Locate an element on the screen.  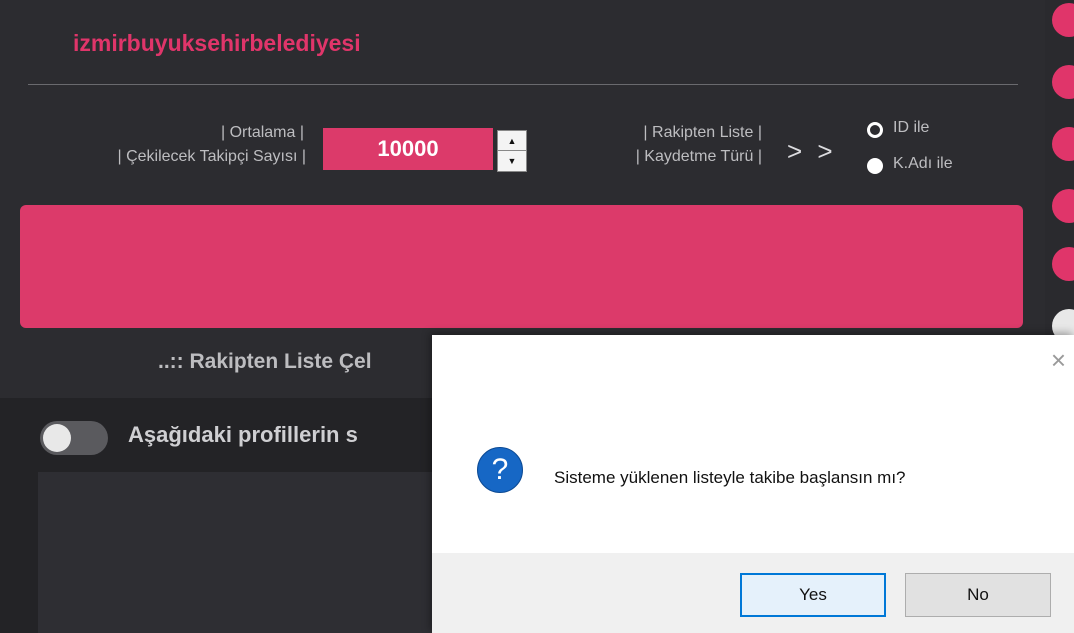
close-icon: × is located at coordinates (1058, 360).